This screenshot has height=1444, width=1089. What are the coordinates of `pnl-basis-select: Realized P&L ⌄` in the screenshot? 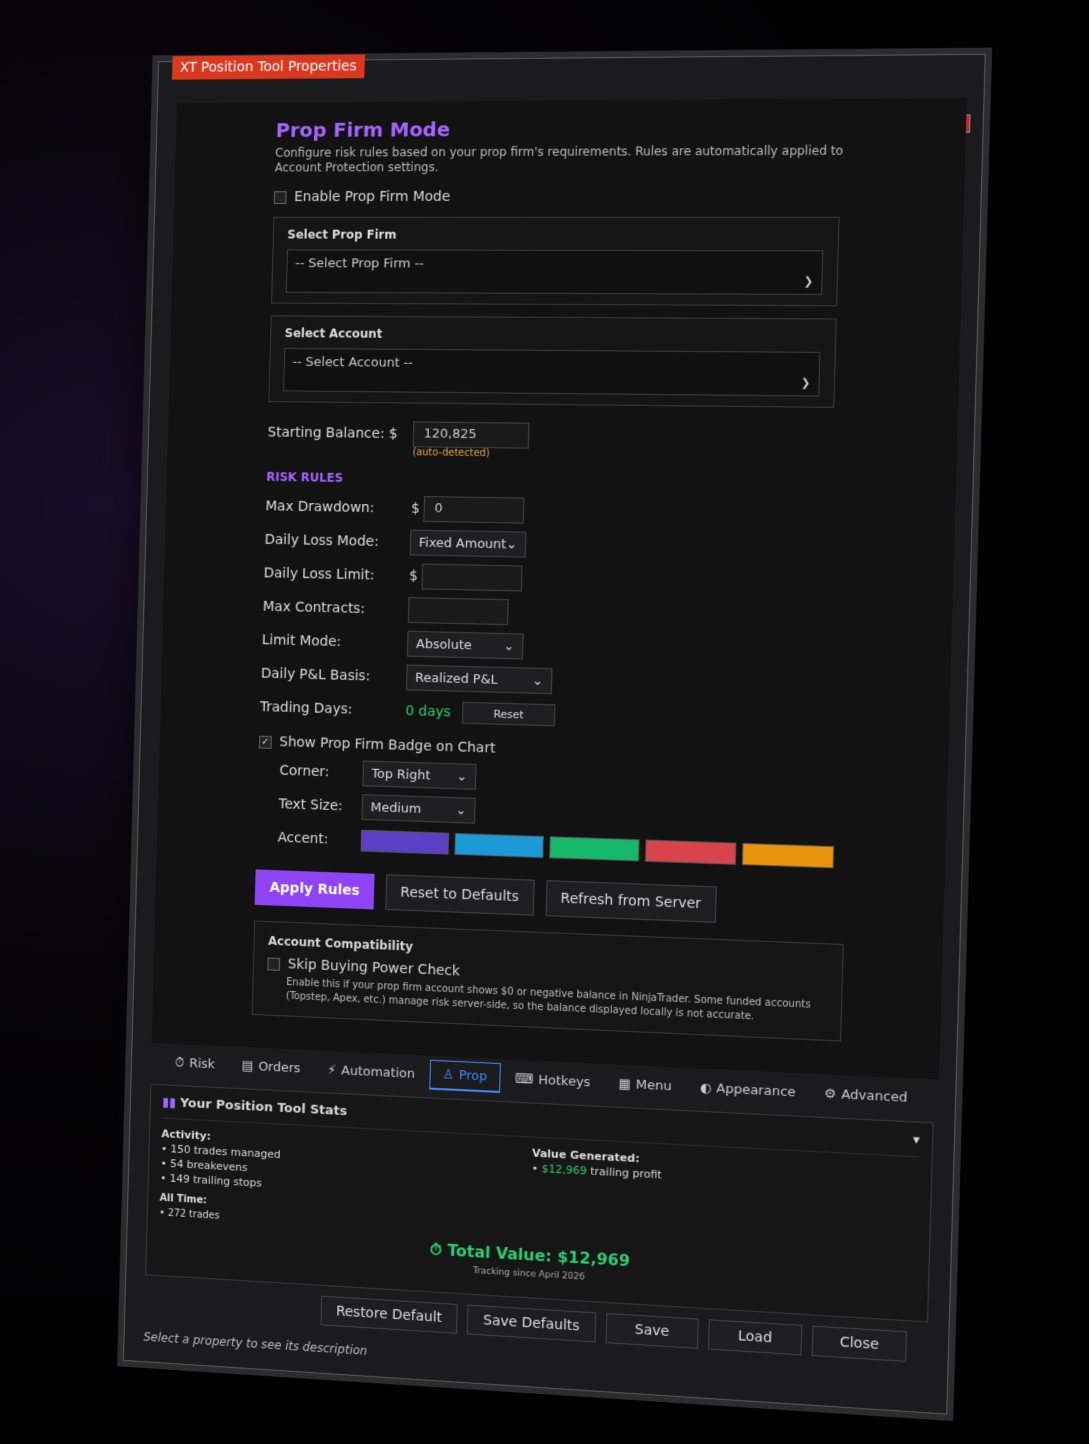 It's located at (479, 679).